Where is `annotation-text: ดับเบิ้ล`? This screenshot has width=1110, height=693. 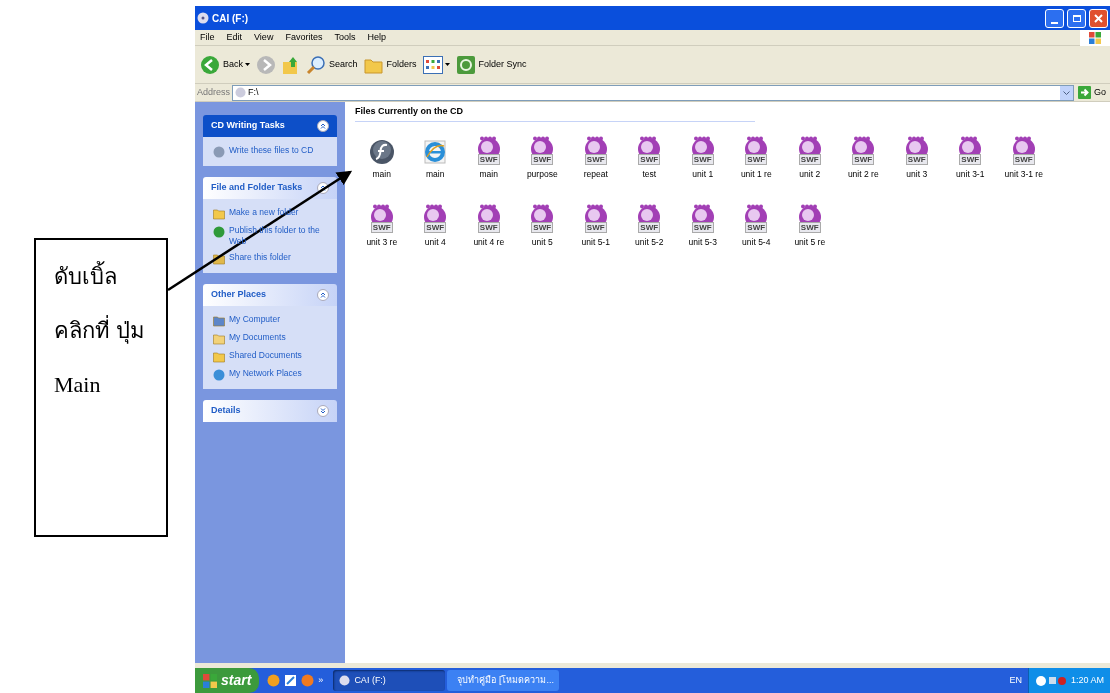 annotation-text: ดับเบิ้ล is located at coordinates (101, 277).